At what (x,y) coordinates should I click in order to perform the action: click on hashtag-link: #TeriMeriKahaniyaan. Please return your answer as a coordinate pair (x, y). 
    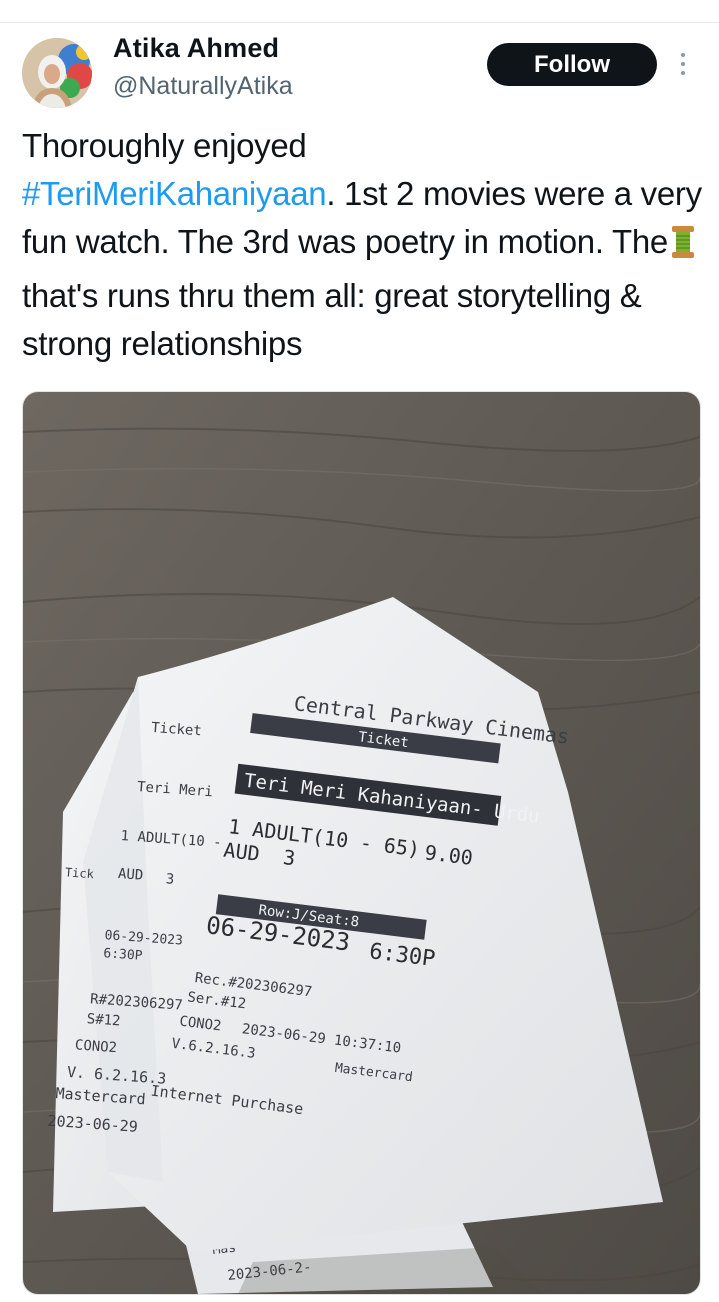
    Looking at the image, I should click on (174, 193).